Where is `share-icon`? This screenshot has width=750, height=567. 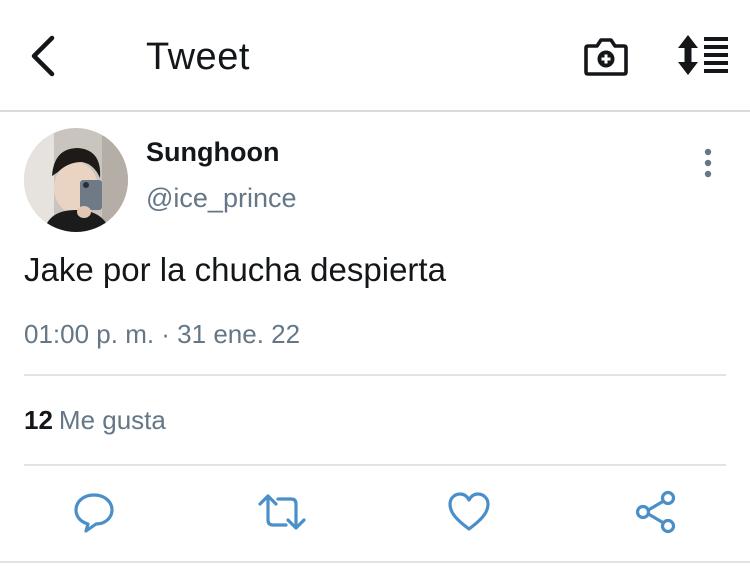 share-icon is located at coordinates (655, 512).